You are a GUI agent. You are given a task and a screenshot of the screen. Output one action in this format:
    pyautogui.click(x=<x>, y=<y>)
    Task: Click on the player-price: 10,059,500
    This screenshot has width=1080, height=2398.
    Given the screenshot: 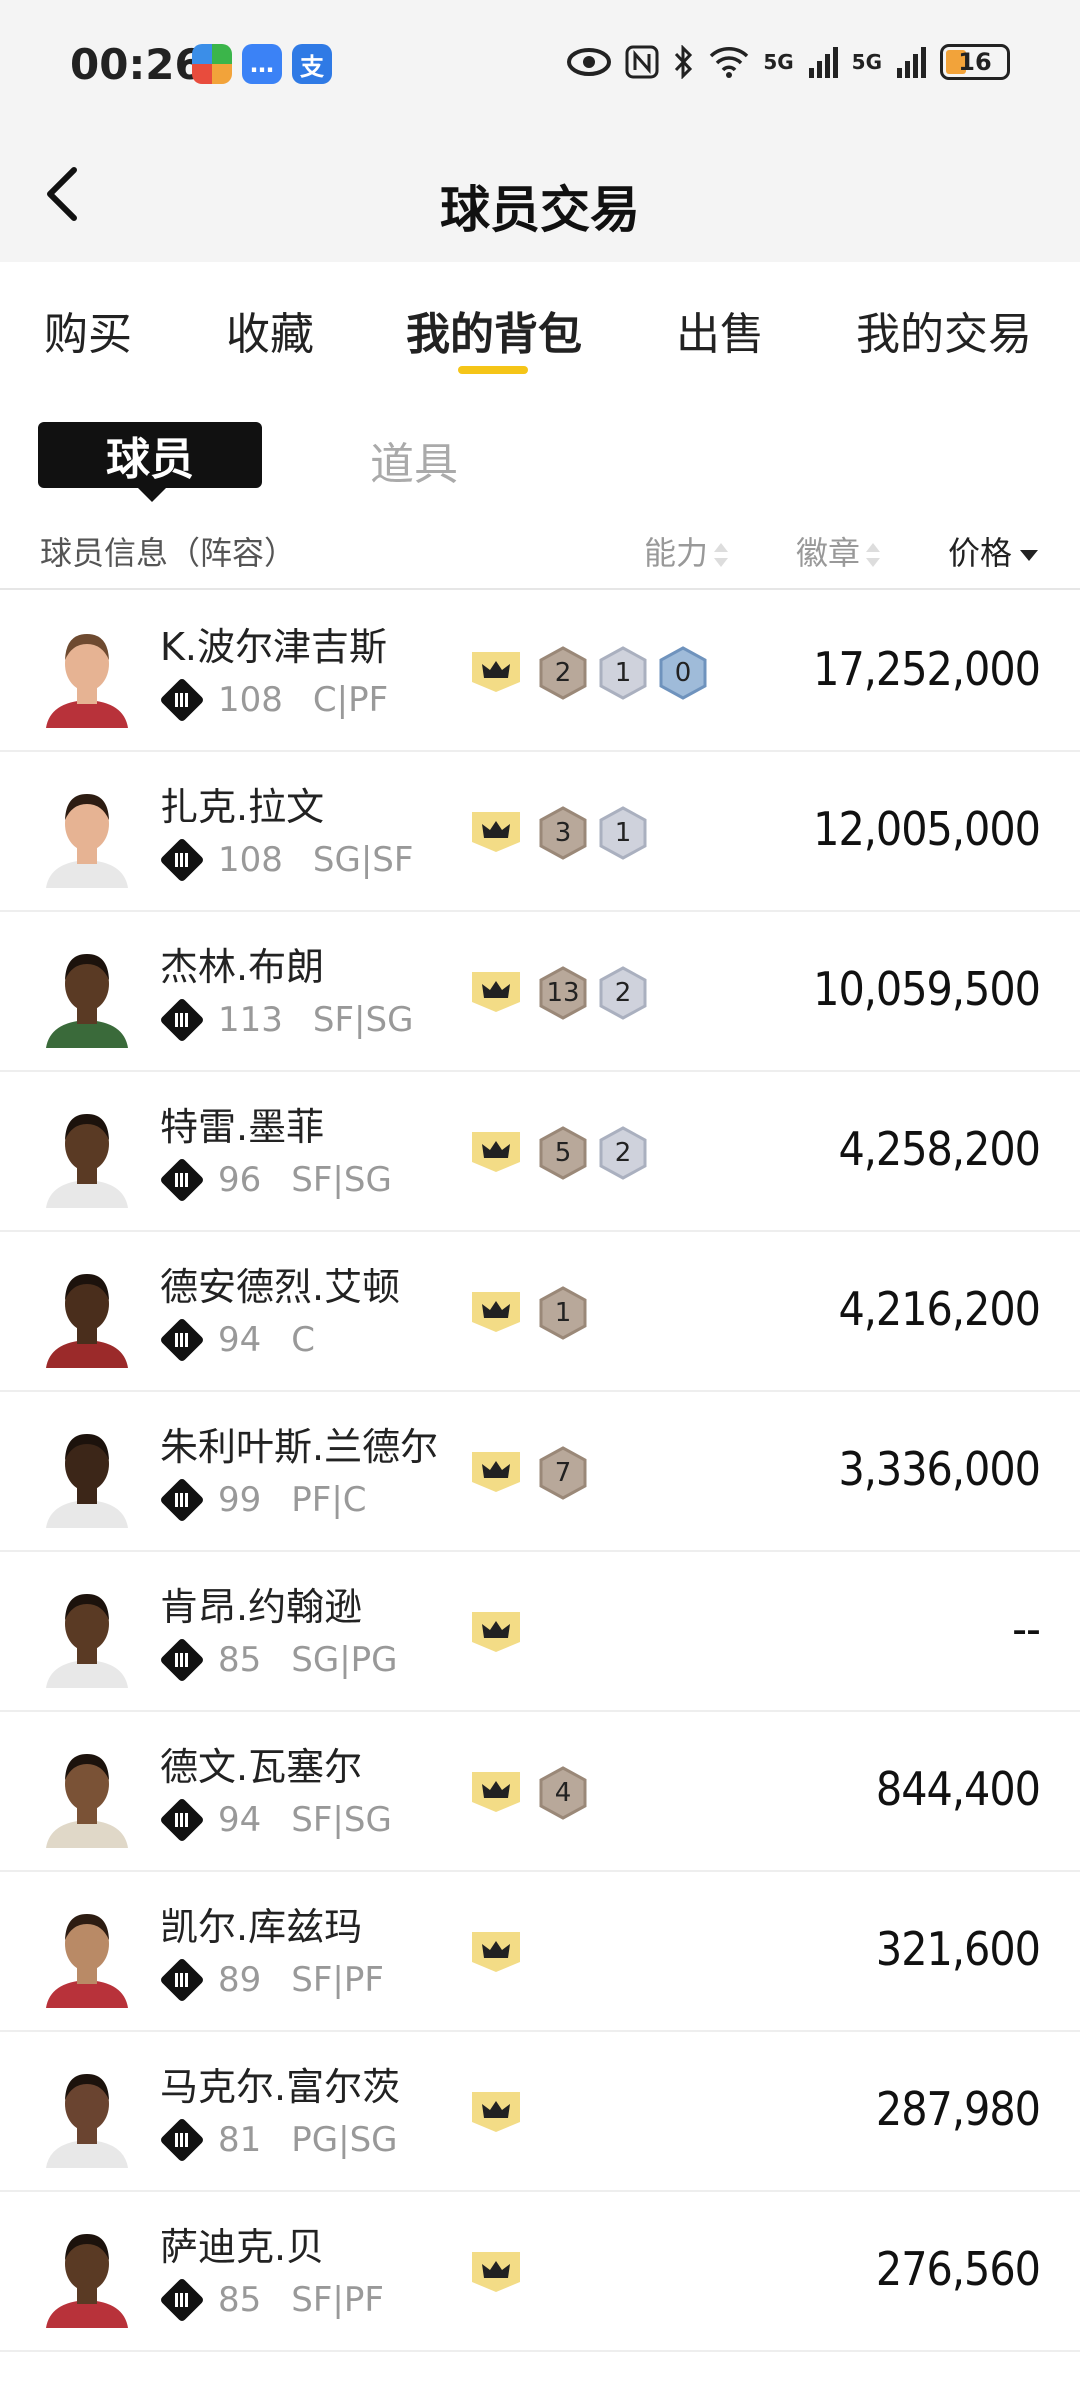 What is the action you would take?
    pyautogui.click(x=927, y=989)
    